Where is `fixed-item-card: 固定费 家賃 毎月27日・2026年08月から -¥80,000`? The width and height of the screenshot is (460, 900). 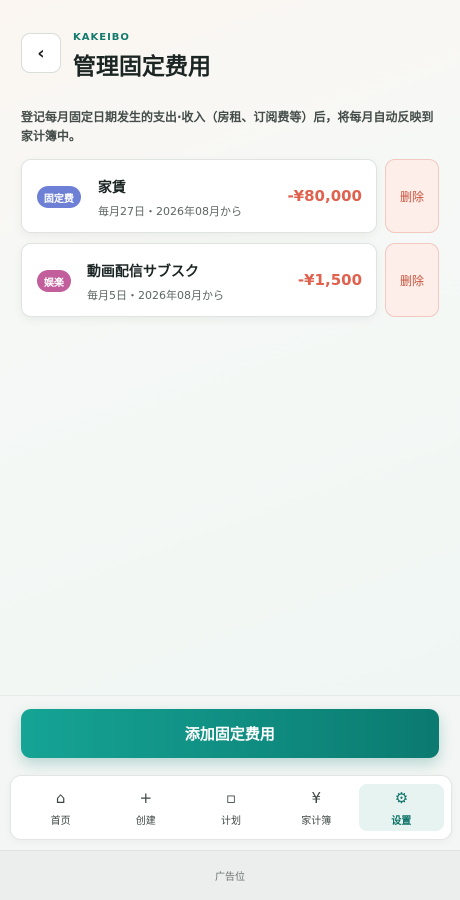
fixed-item-card: 固定费 家賃 毎月27日・2026年08月から -¥80,000 is located at coordinates (199, 196).